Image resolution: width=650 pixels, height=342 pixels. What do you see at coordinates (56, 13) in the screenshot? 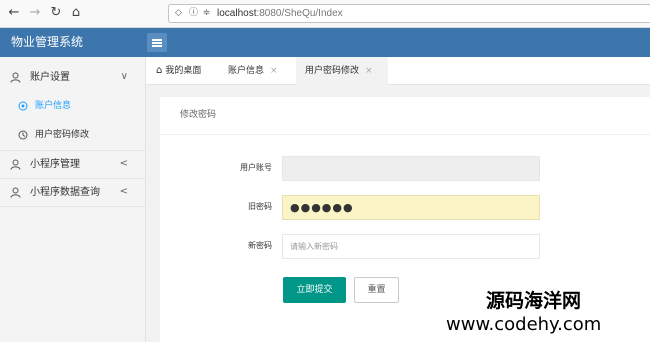
I see `reload-icon: ↻` at bounding box center [56, 13].